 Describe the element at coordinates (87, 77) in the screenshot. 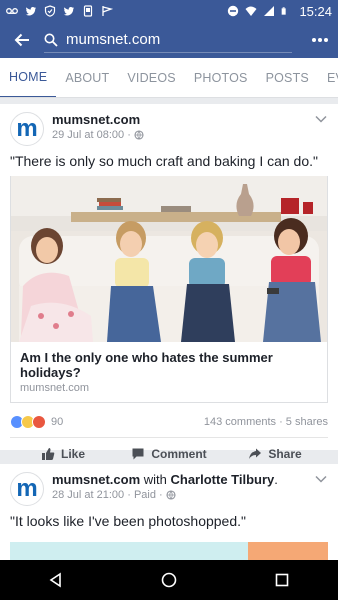

I see `tab-about: ABOUT` at that location.